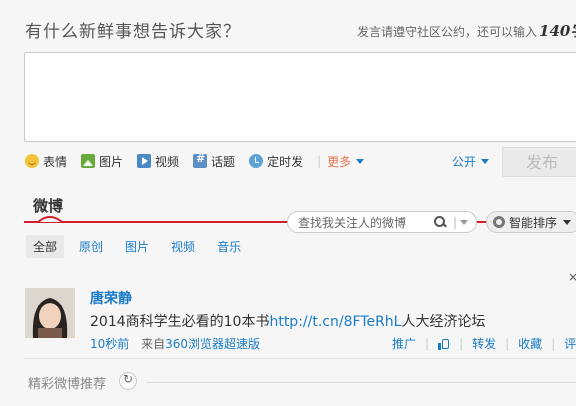 The width and height of the screenshot is (576, 406). Describe the element at coordinates (55, 161) in the screenshot. I see `emoji-label: 表情` at that location.